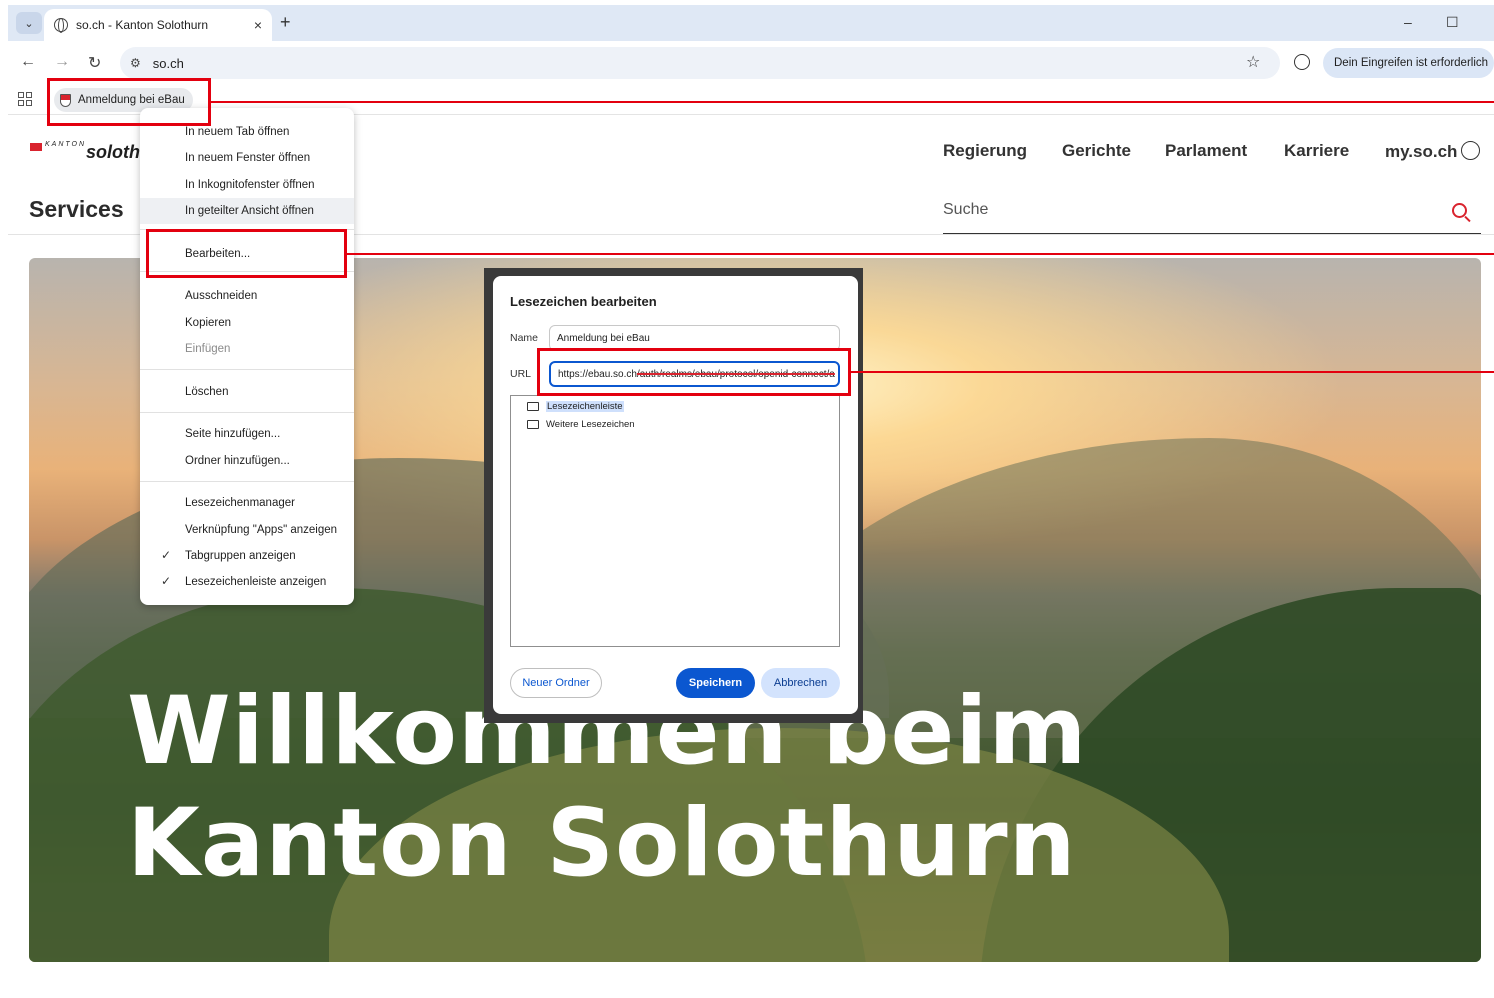 The width and height of the screenshot is (1494, 998). What do you see at coordinates (521, 374) in the screenshot?
I see `url-label: URL` at bounding box center [521, 374].